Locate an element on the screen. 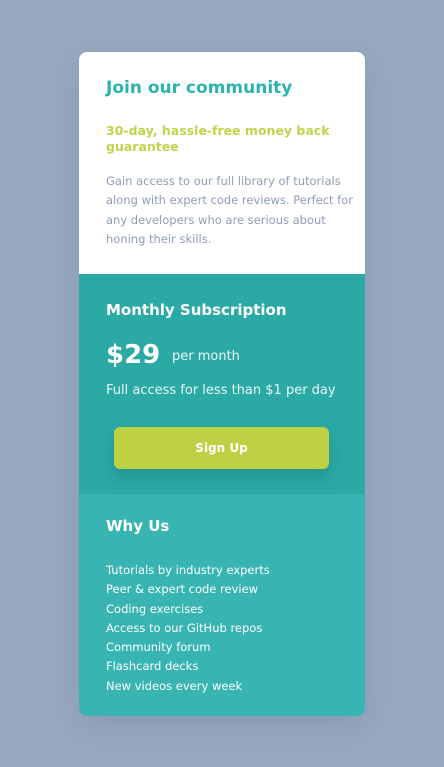 The image size is (444, 767). price-amount: $29 is located at coordinates (133, 355).